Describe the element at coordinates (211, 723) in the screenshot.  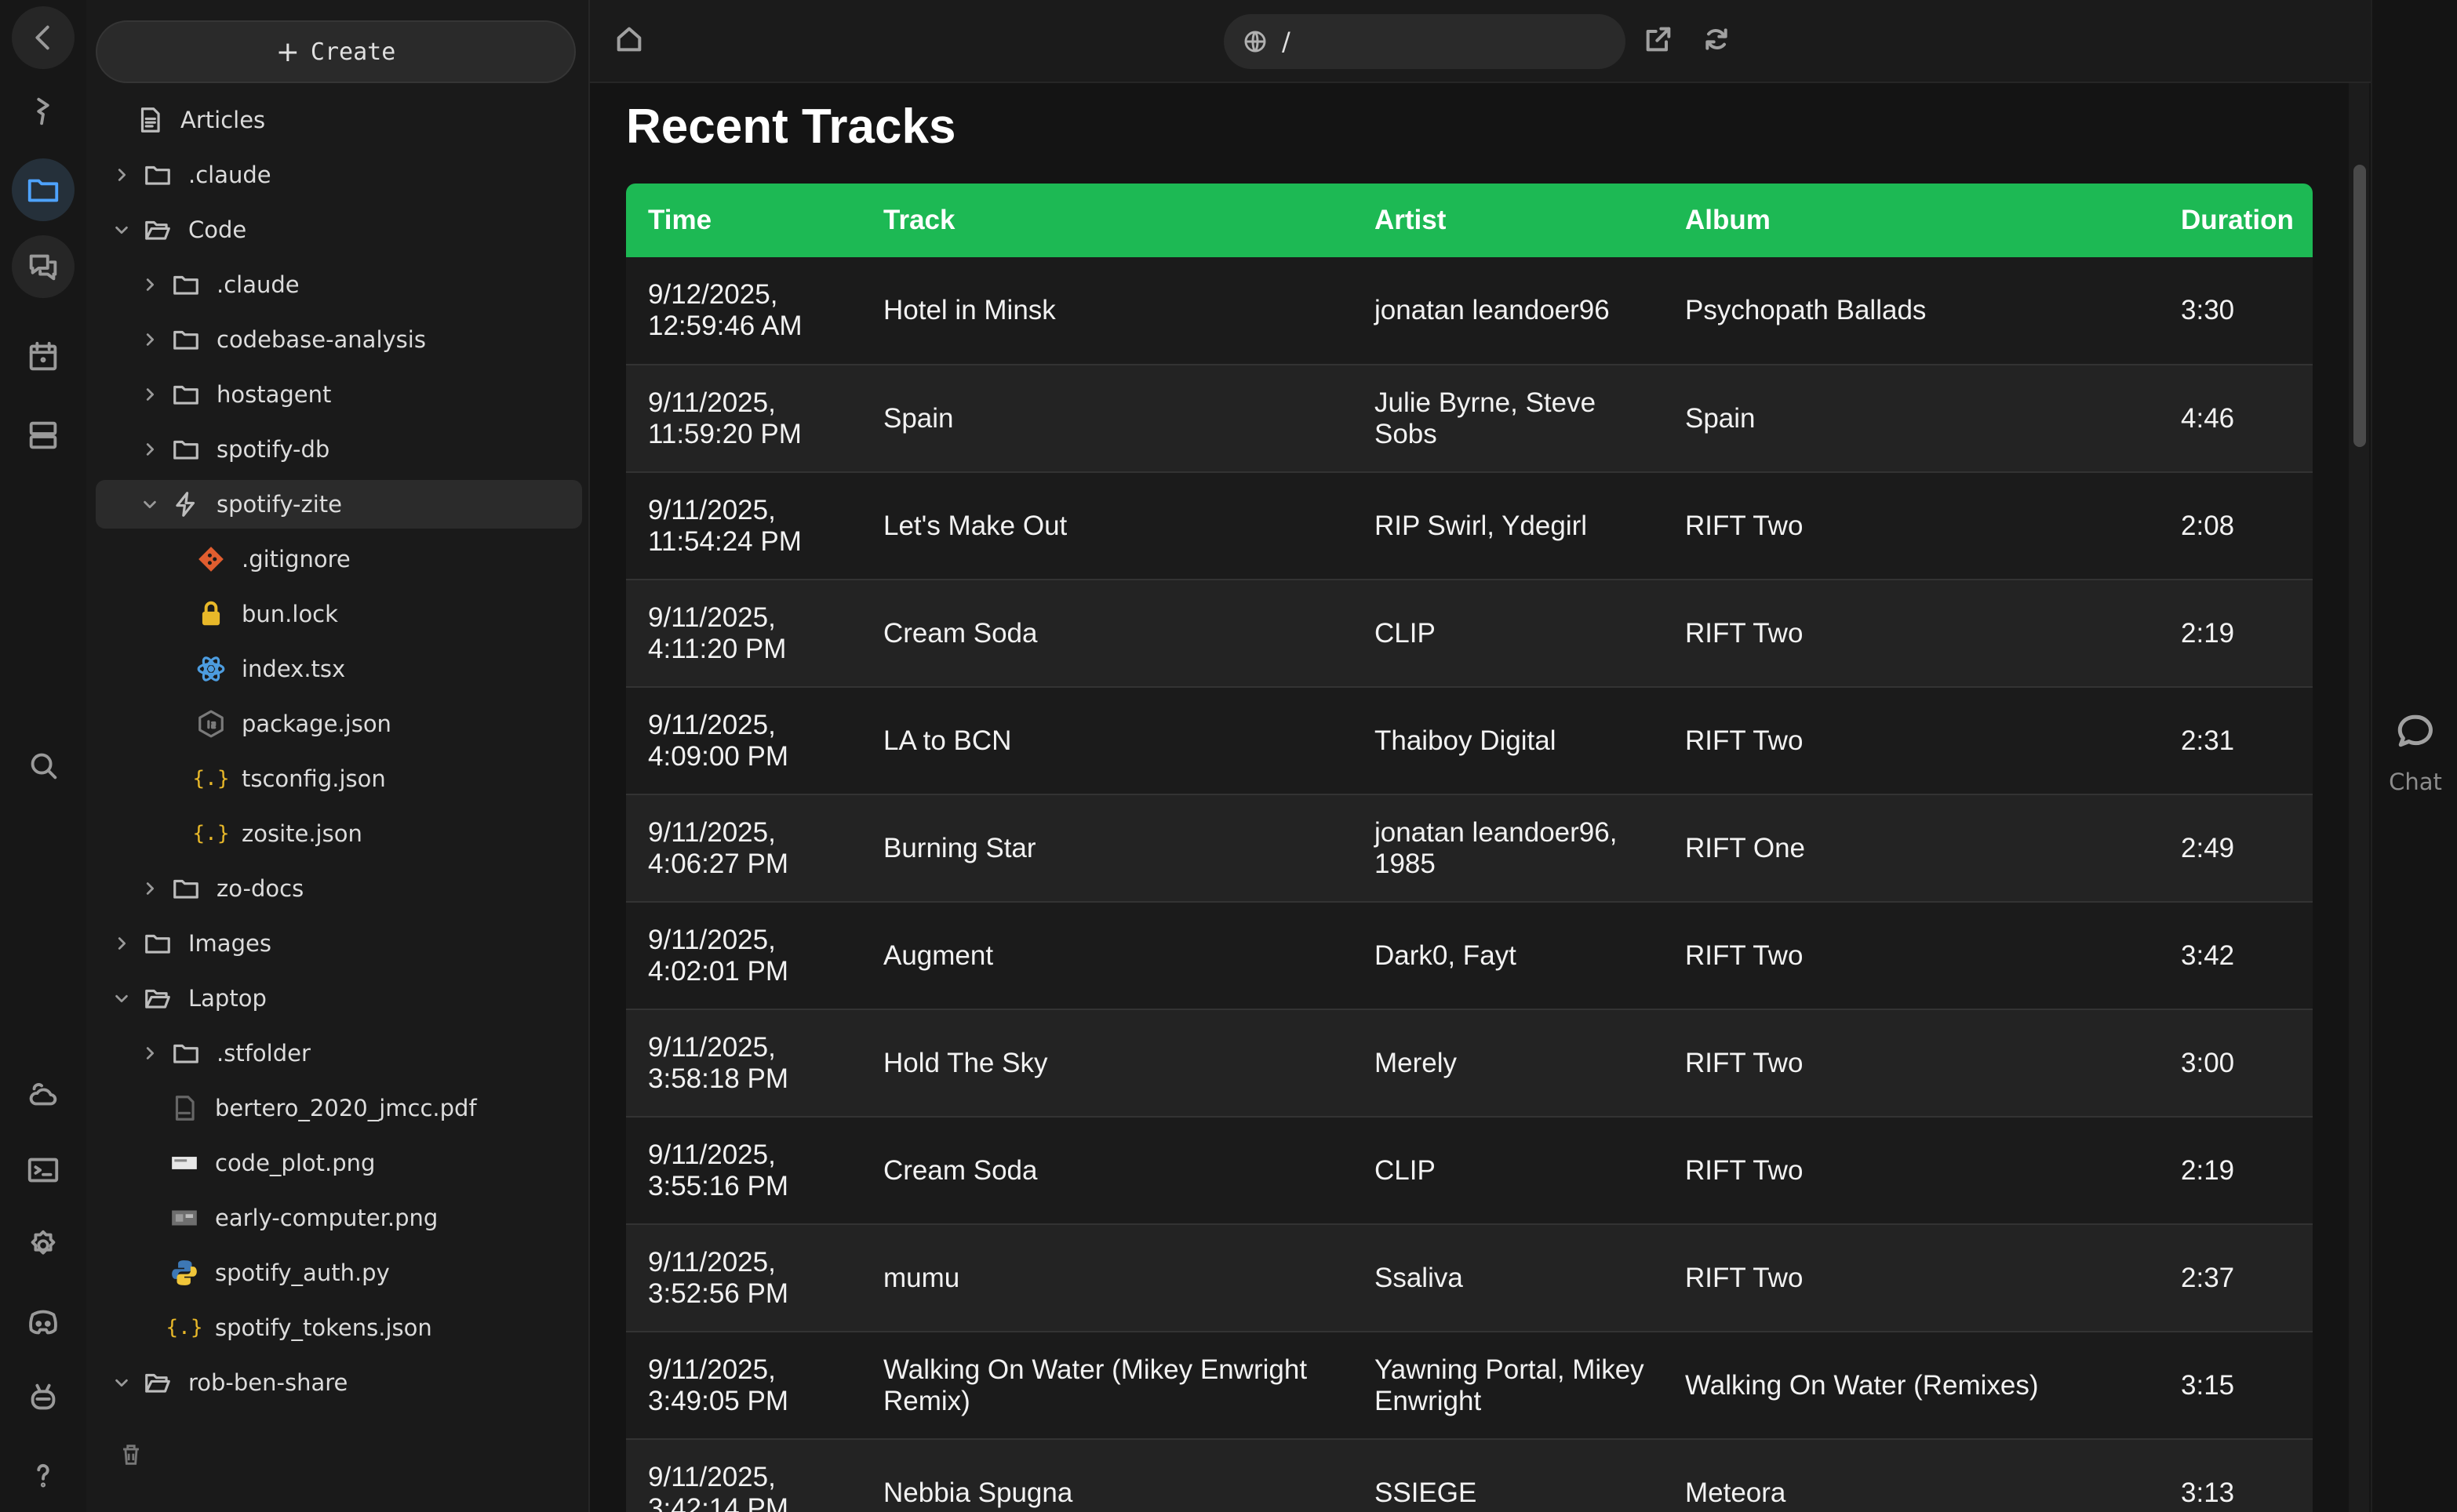
I see `nodejs-icon` at that location.